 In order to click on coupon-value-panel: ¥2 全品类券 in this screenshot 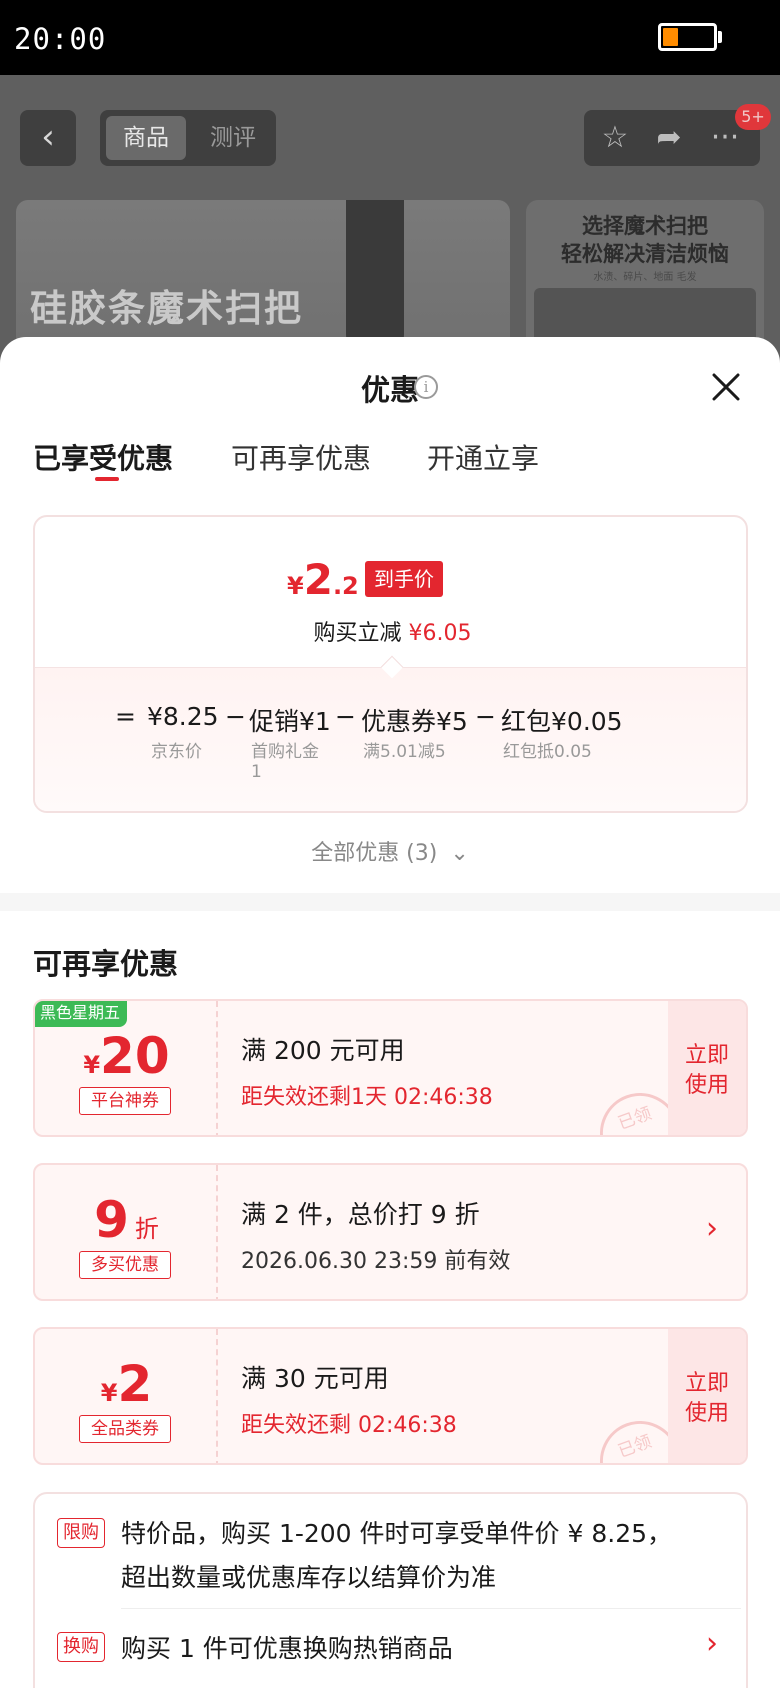, I will do `click(126, 1396)`.